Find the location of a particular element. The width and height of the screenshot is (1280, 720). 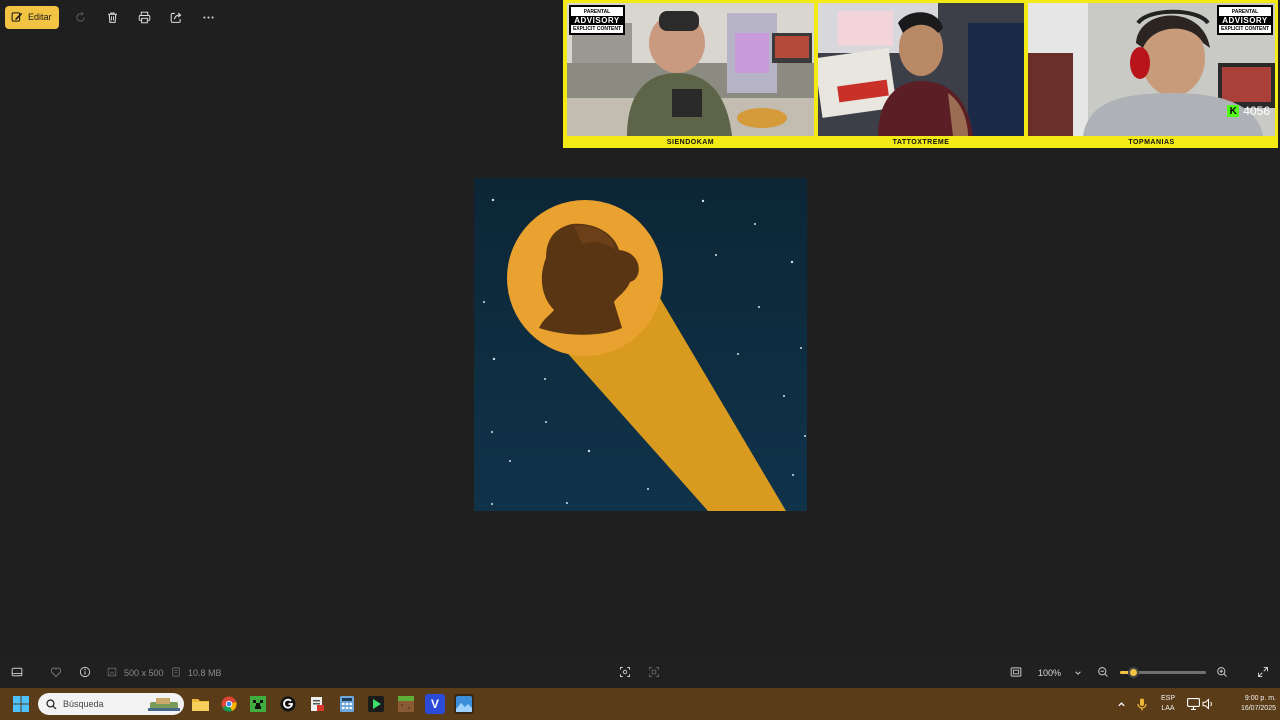

print-button is located at coordinates (145, 17).